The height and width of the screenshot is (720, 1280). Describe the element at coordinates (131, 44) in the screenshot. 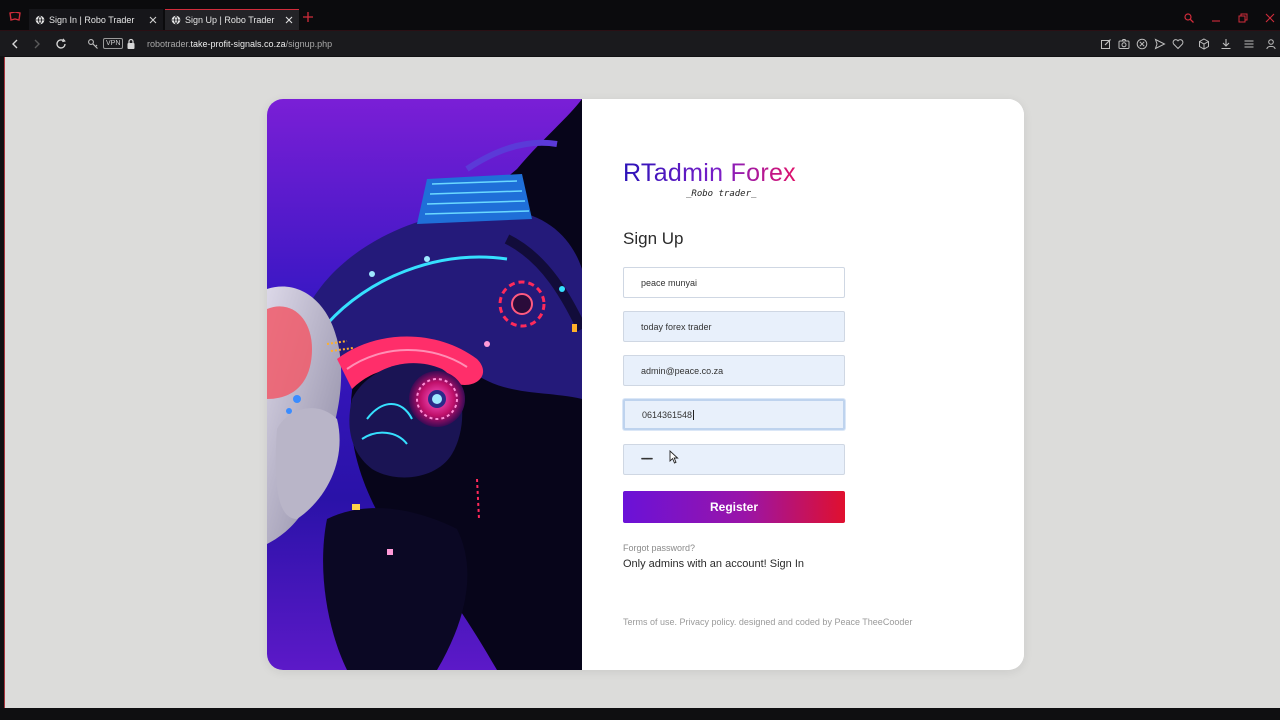

I see `lock-icon` at that location.